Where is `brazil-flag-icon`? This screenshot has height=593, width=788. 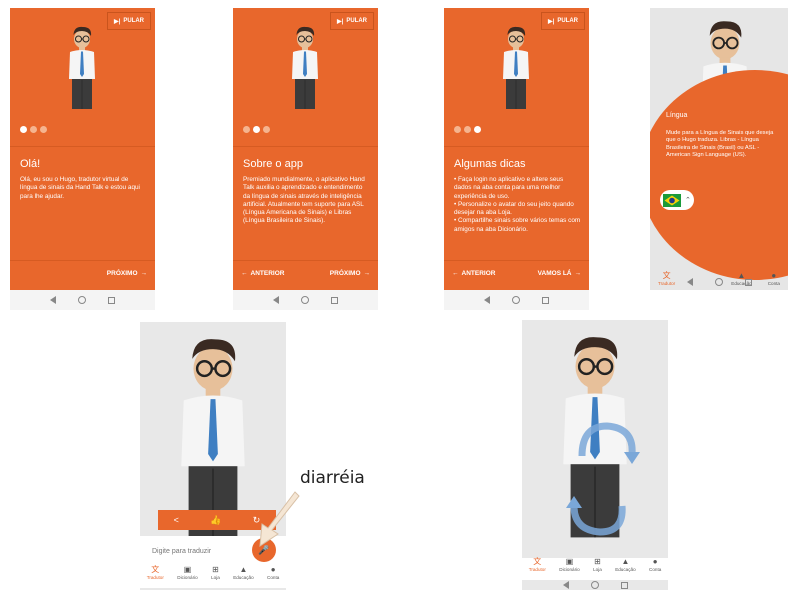 brazil-flag-icon is located at coordinates (672, 200).